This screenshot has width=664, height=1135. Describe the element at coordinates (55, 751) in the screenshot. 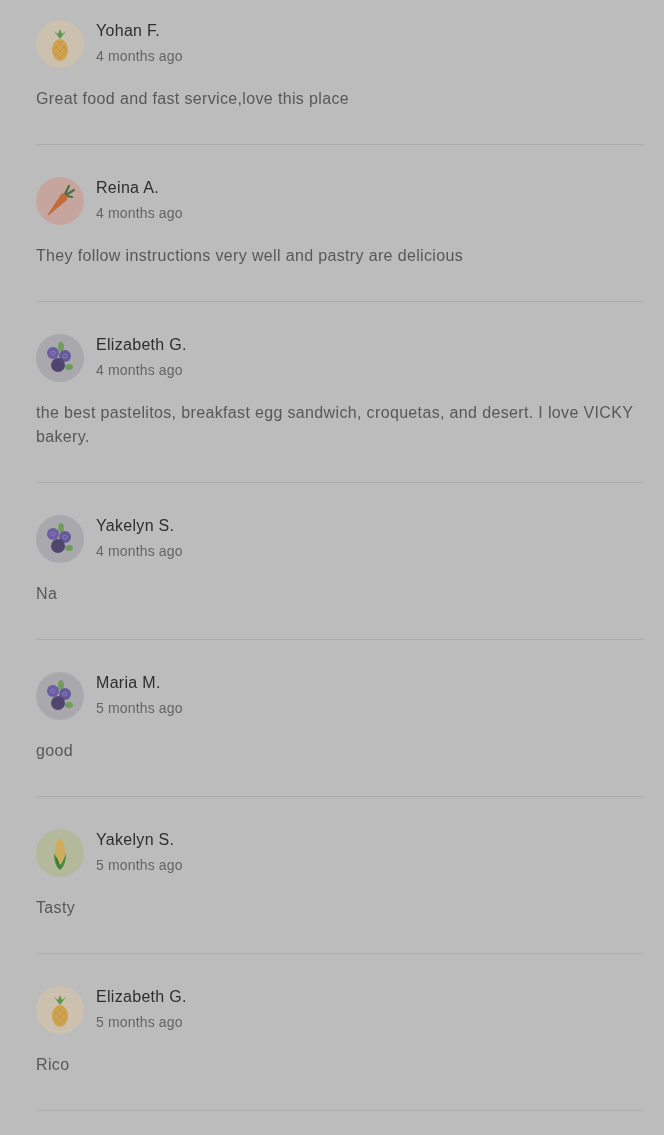

I see `review-text: good` at that location.